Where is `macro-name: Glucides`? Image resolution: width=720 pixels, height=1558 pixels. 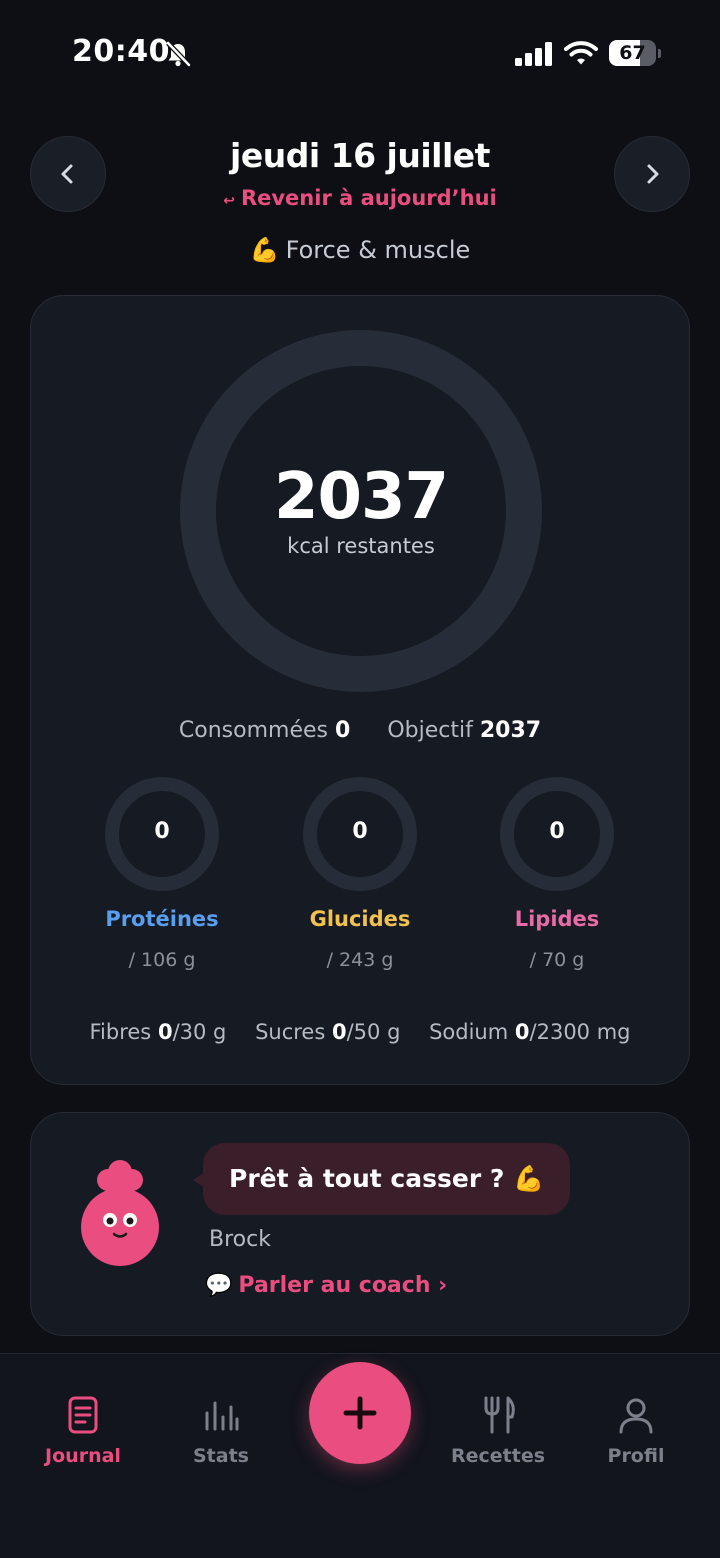 macro-name: Glucides is located at coordinates (360, 919).